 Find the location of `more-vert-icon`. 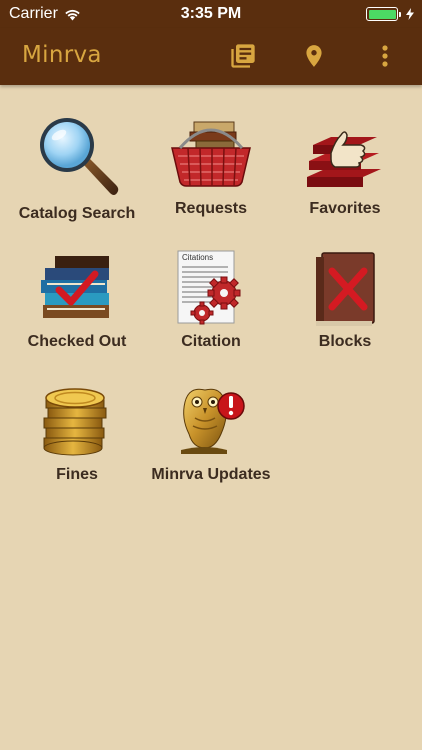

more-vert-icon is located at coordinates (385, 56).